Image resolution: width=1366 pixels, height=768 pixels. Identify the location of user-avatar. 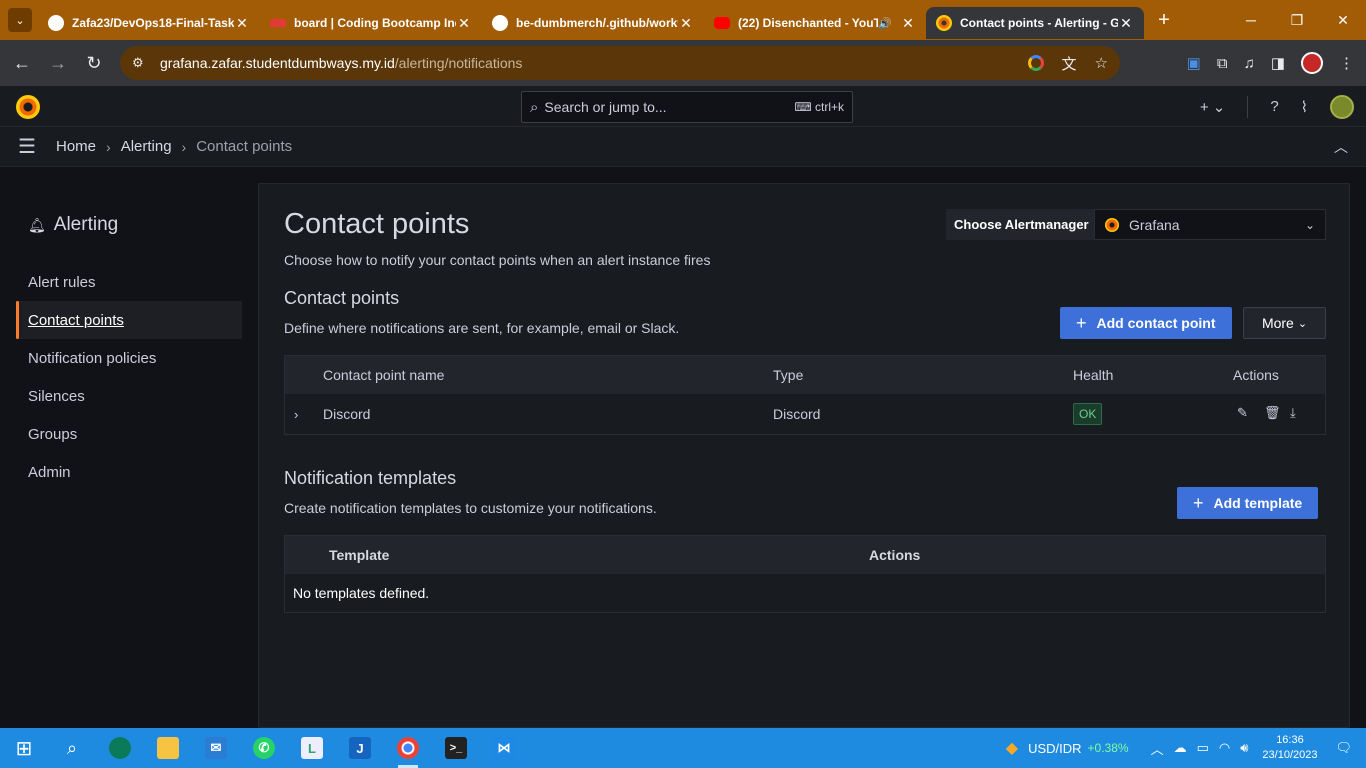
(1342, 106).